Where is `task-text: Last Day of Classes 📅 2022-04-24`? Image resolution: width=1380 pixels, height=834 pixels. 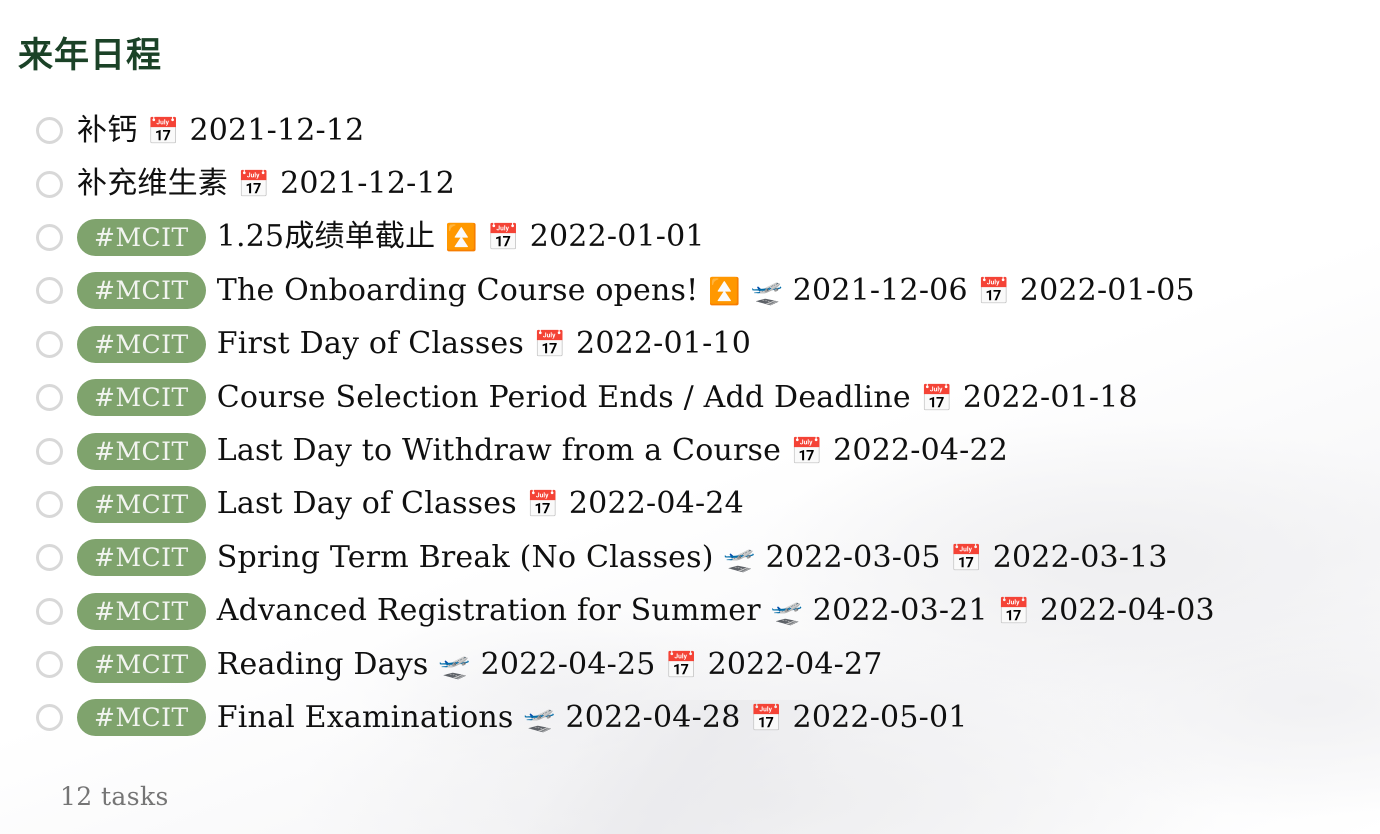
task-text: Last Day of Classes 📅 2022-04-24 is located at coordinates (480, 504).